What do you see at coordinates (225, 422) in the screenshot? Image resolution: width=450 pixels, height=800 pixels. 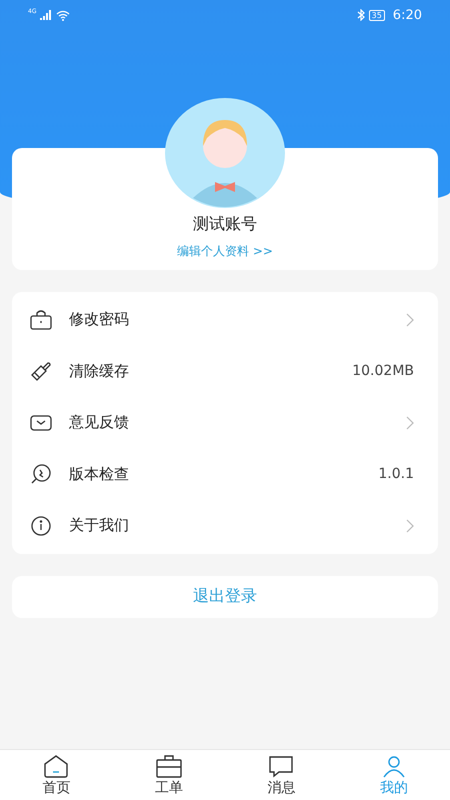 I see `menu-item: 意见反馈` at bounding box center [225, 422].